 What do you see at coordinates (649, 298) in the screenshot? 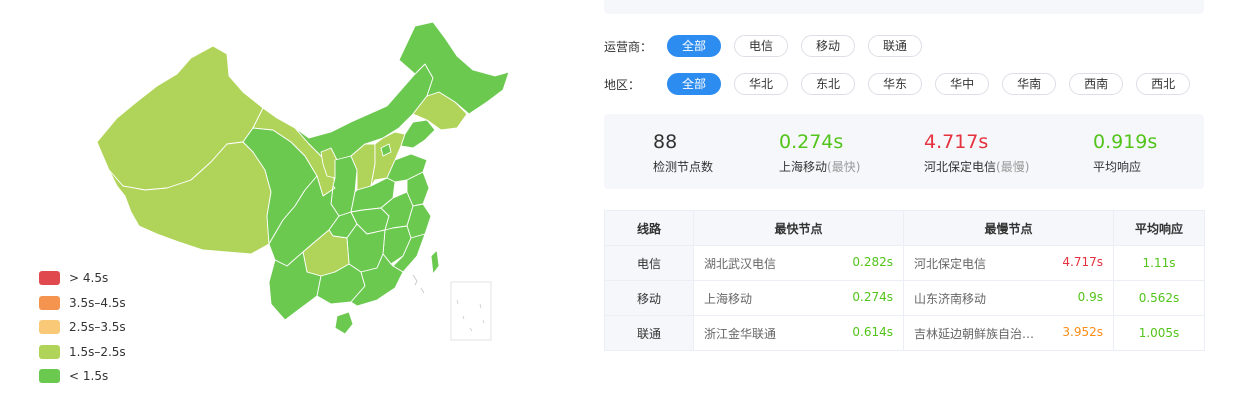
I see `line-cell: 移动` at bounding box center [649, 298].